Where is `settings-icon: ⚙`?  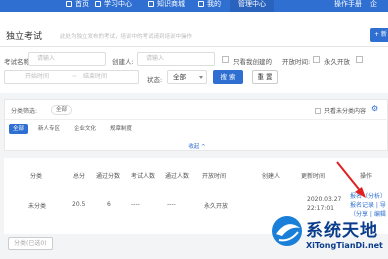
settings-icon: ⚙ is located at coordinates (379, 109).